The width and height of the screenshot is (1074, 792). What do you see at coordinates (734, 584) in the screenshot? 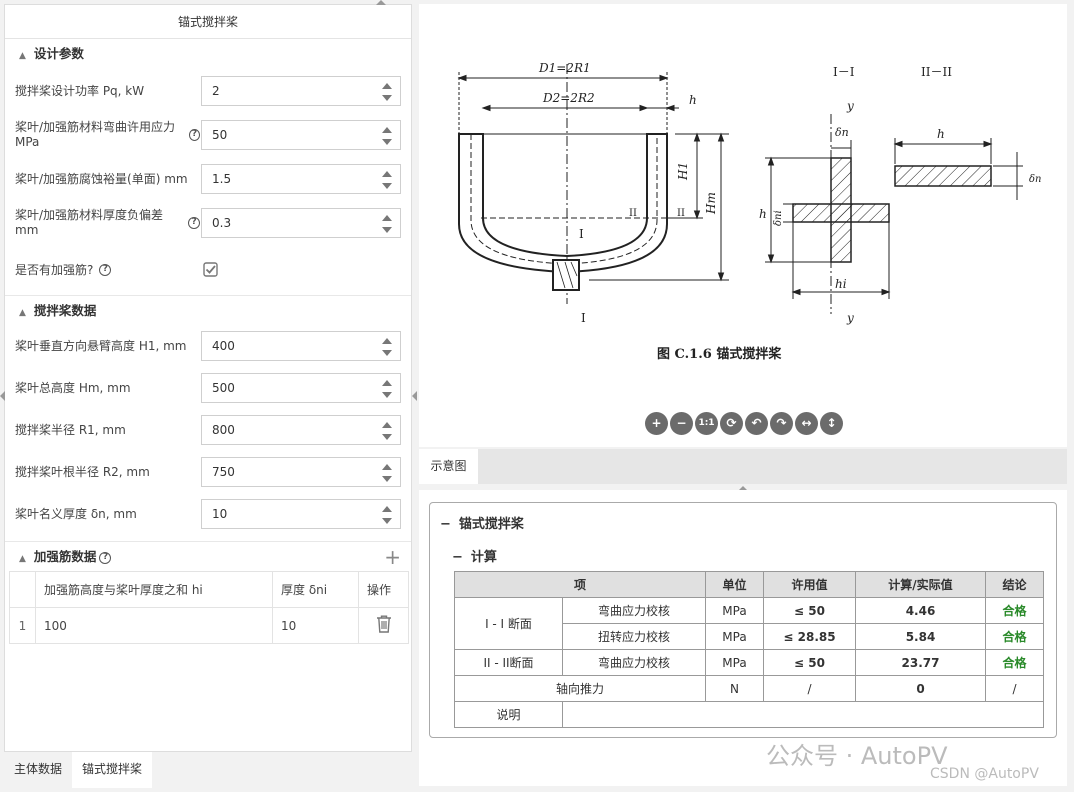
I see `header-unit: 单位` at bounding box center [734, 584].